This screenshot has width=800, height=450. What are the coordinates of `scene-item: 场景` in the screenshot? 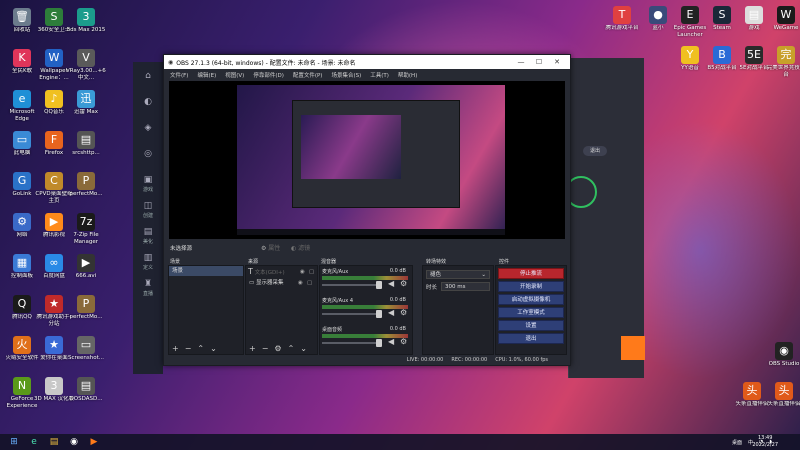 It's located at (206, 271).